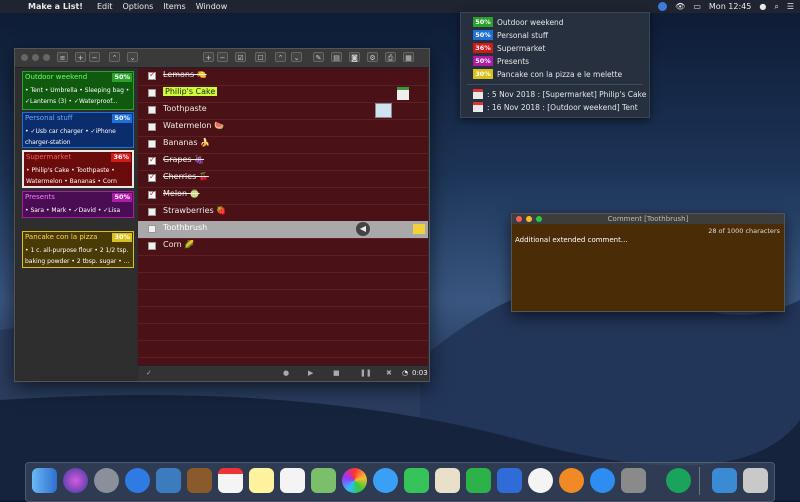 The width and height of the screenshot is (800, 502). Describe the element at coordinates (137, 6) in the screenshot. I see `menu-options: Options` at that location.